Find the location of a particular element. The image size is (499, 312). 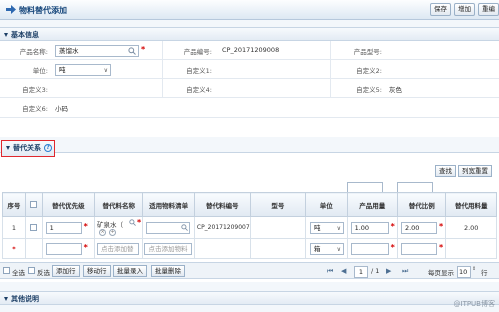

qty-input: 1.00 is located at coordinates (369, 228).